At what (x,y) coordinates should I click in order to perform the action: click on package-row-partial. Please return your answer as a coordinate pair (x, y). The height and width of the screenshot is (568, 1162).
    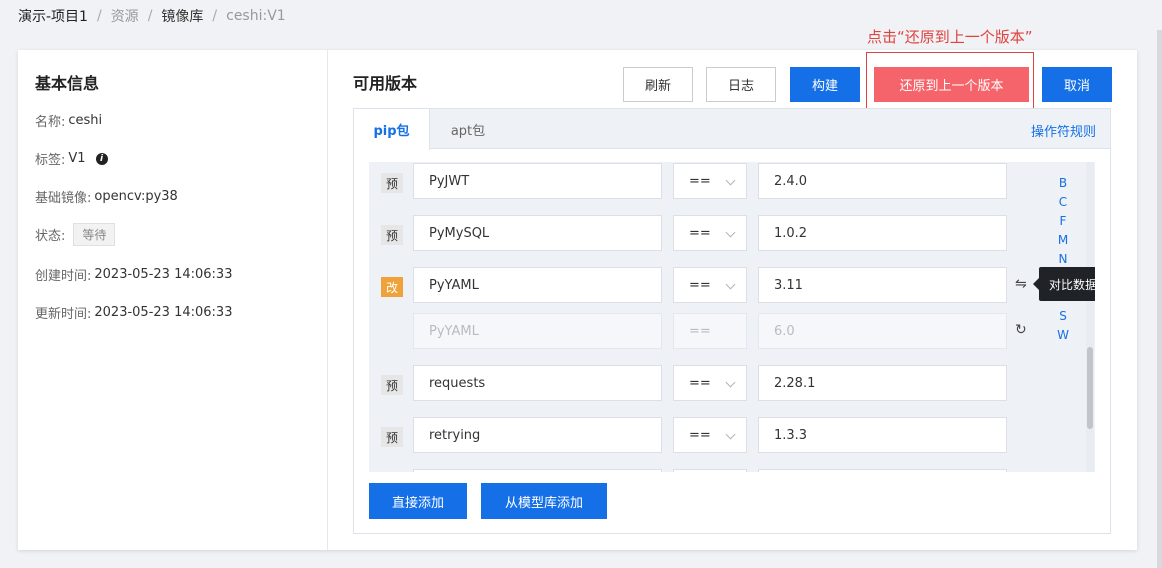
    Looking at the image, I should click on (699, 470).